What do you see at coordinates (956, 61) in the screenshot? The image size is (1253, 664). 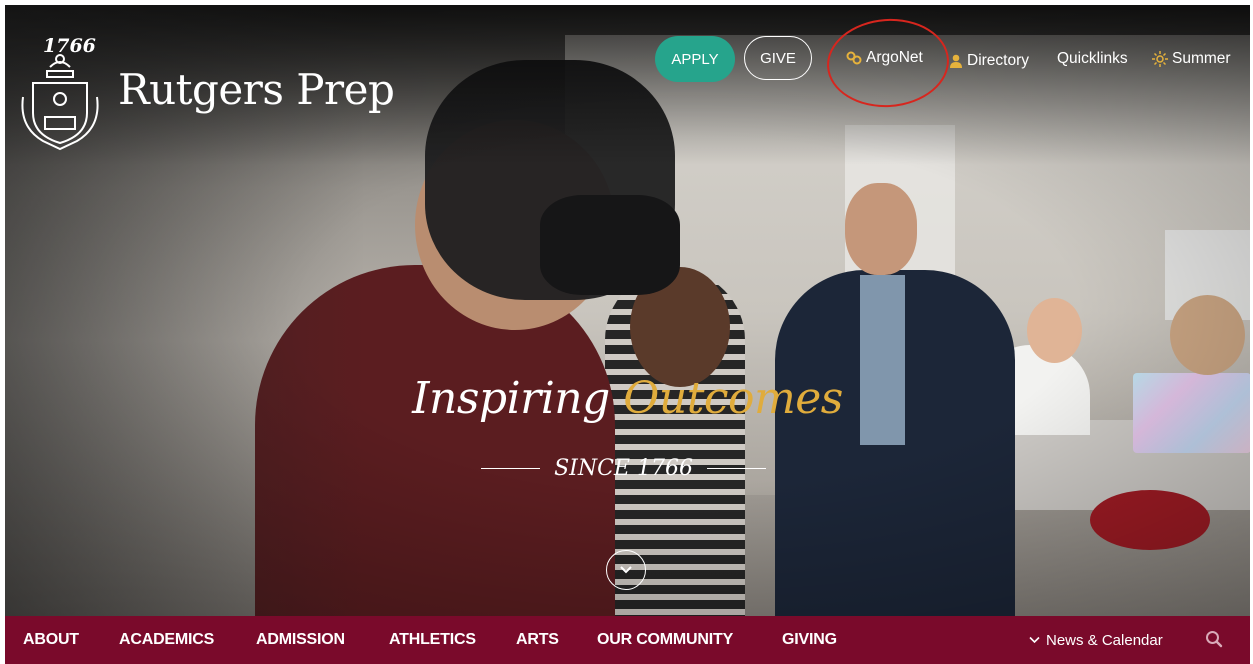 I see `person-icon` at bounding box center [956, 61].